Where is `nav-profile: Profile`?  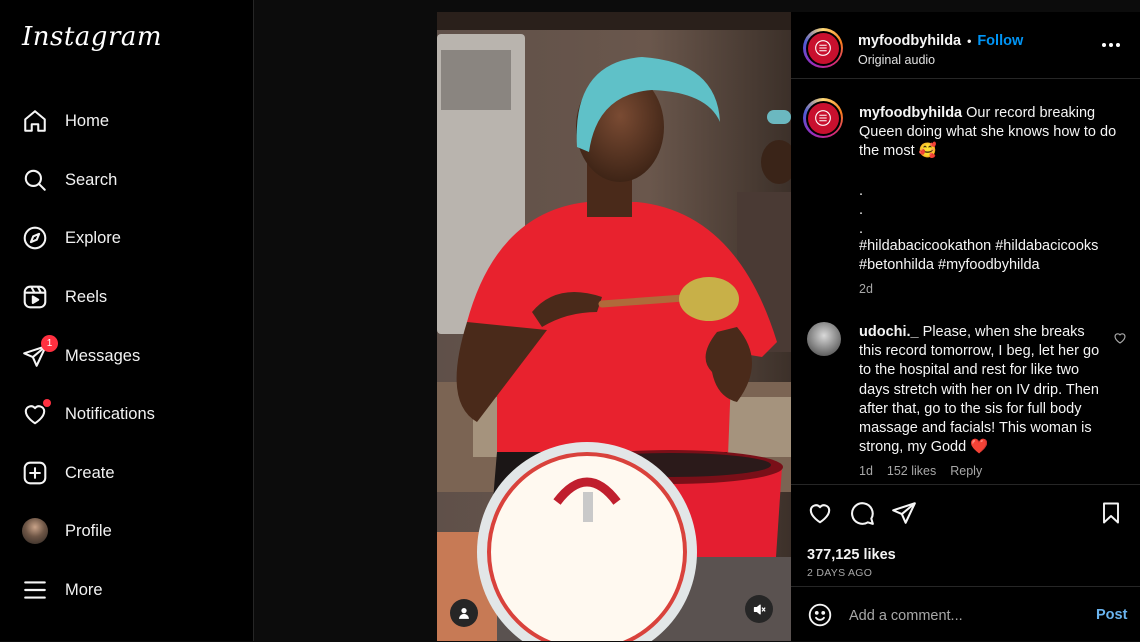 nav-profile: Profile is located at coordinates (67, 531).